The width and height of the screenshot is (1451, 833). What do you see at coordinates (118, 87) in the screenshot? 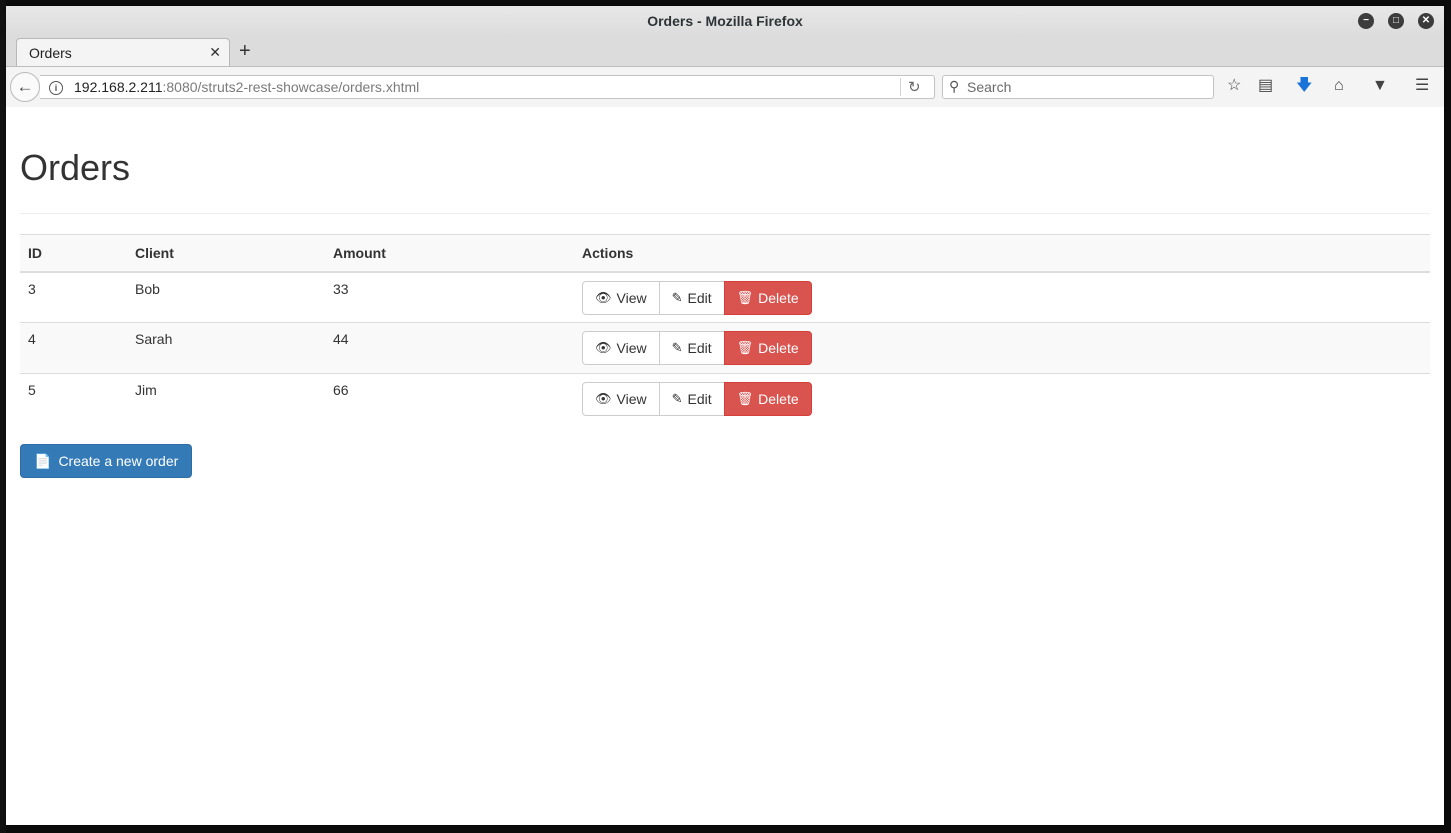
I see `url-host: 192.168.2.211` at bounding box center [118, 87].